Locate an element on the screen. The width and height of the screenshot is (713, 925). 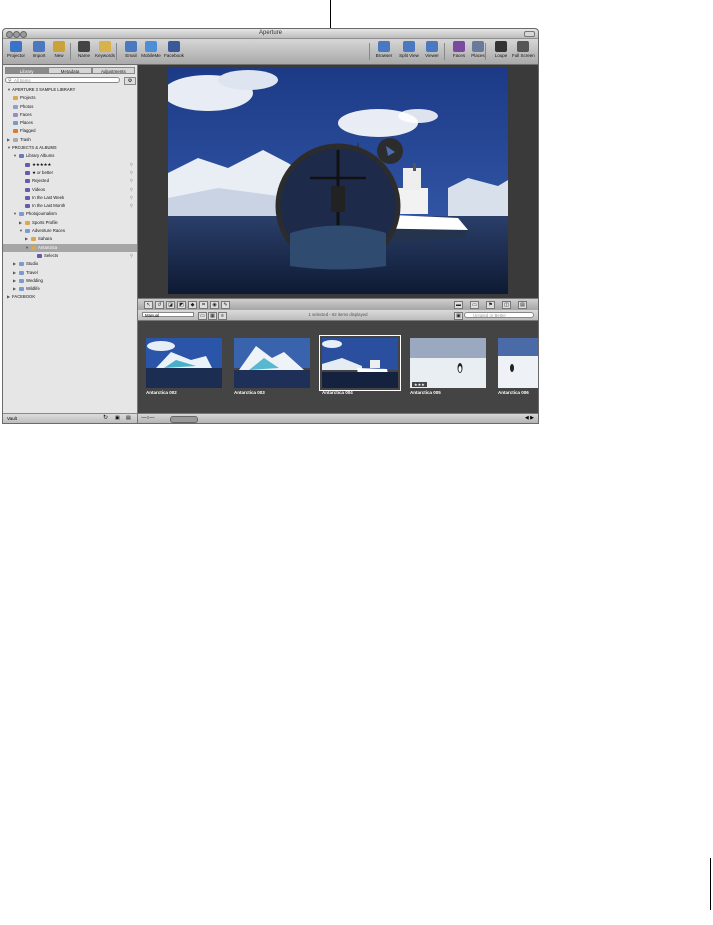
toolbar-split-view-button: Split View is located at coordinates (409, 51).